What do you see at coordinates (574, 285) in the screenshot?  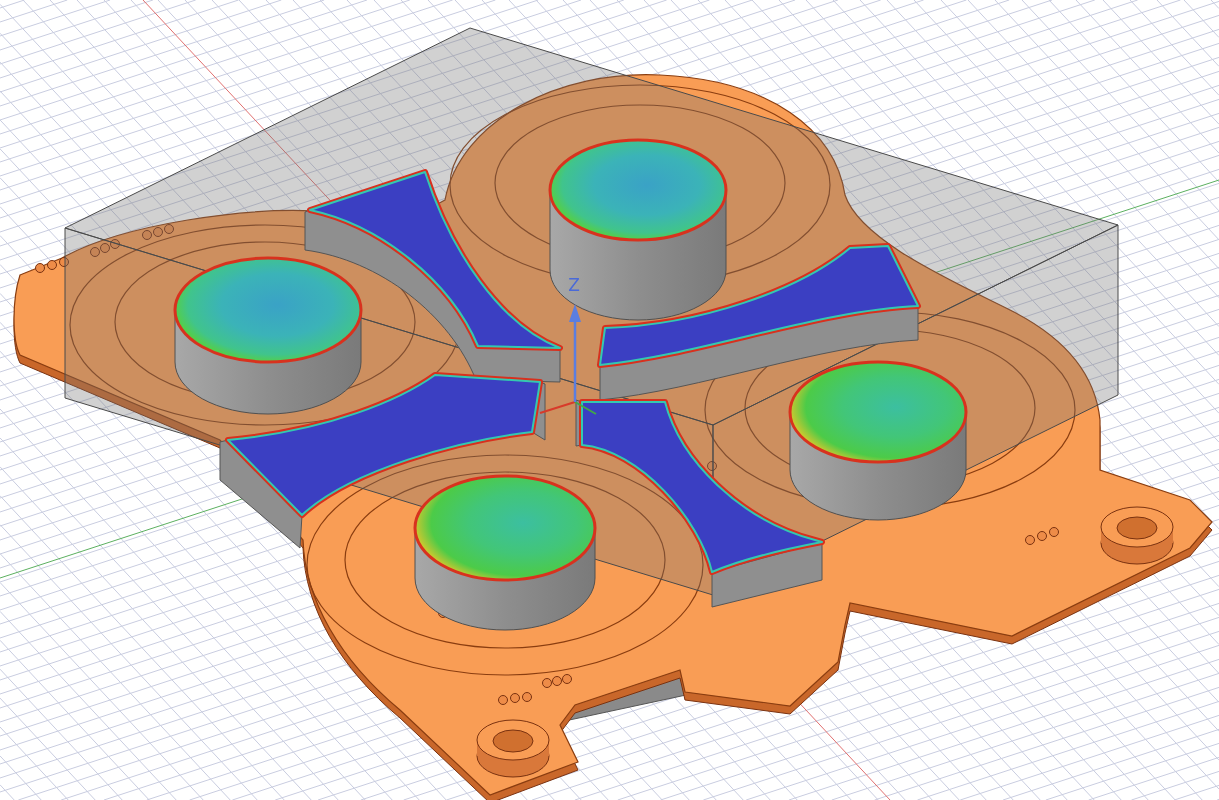 I see `z-axis-label: Z` at bounding box center [574, 285].